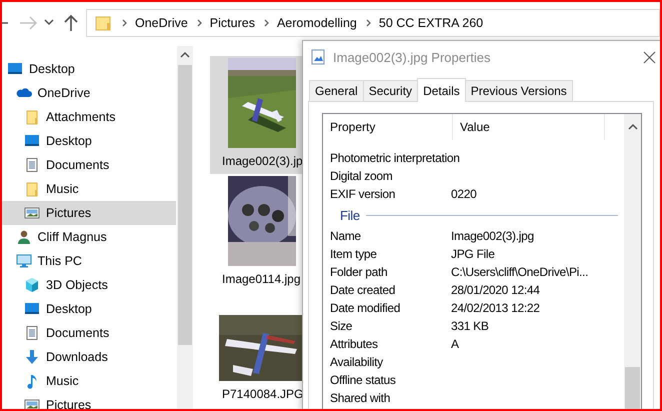 The image size is (662, 411). I want to click on property-value: 0220, so click(463, 194).